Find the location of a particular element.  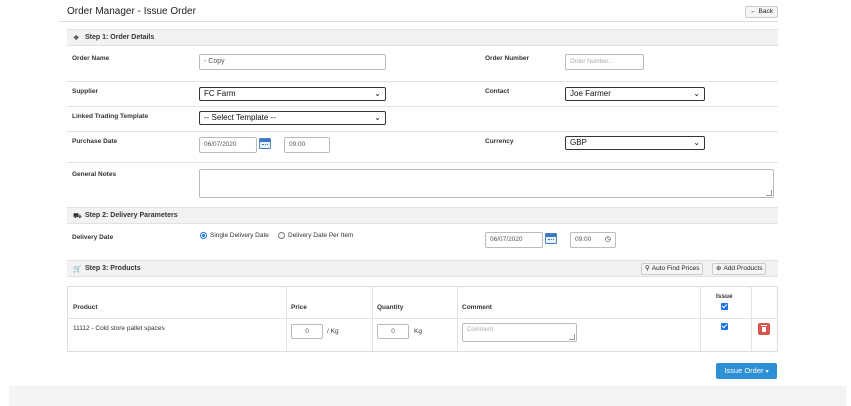

contact-label: Contact is located at coordinates (497, 91).